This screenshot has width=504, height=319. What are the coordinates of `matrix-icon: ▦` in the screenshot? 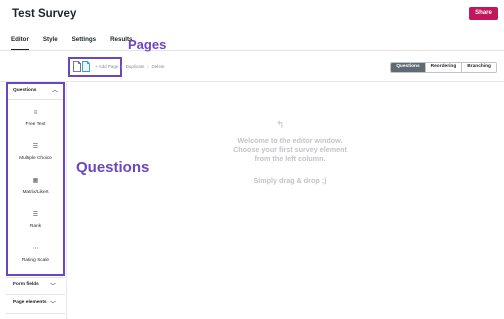 It's located at (35, 181).